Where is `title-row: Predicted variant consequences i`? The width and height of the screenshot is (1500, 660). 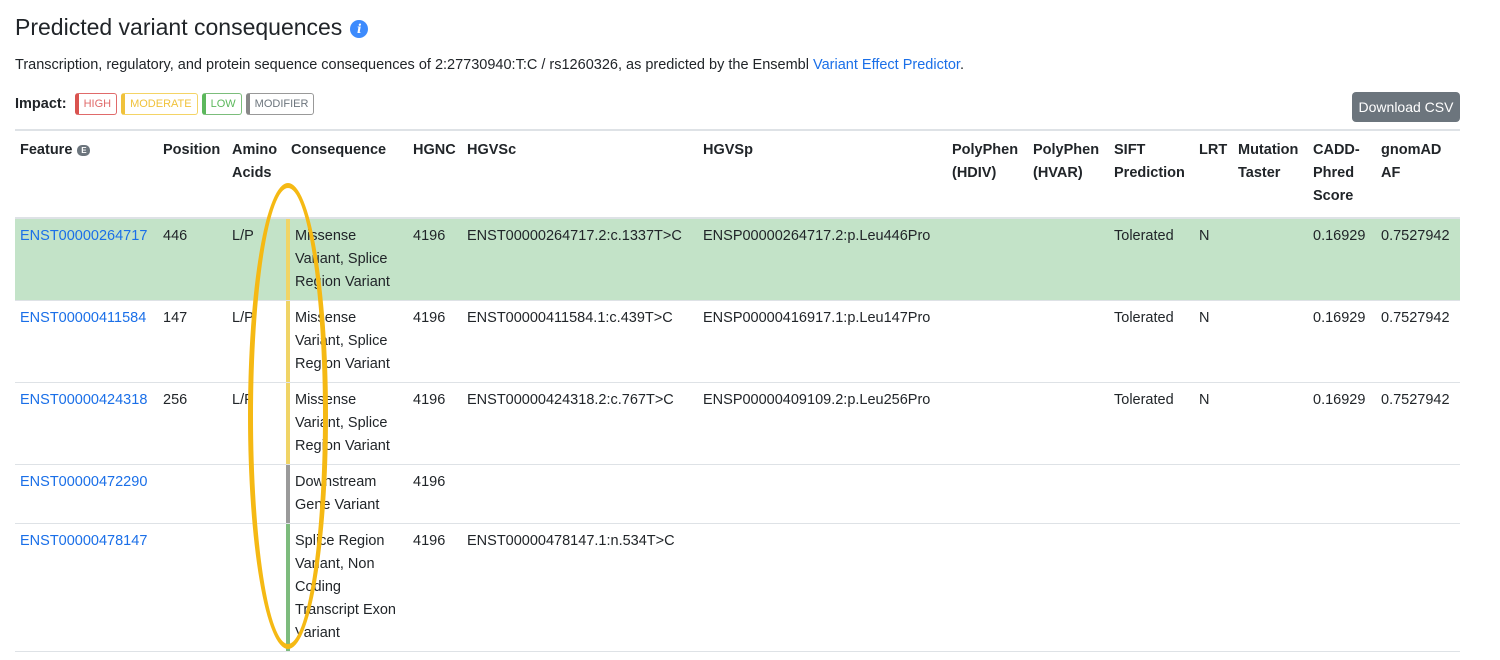
title-row: Predicted variant consequences i is located at coordinates (192, 27).